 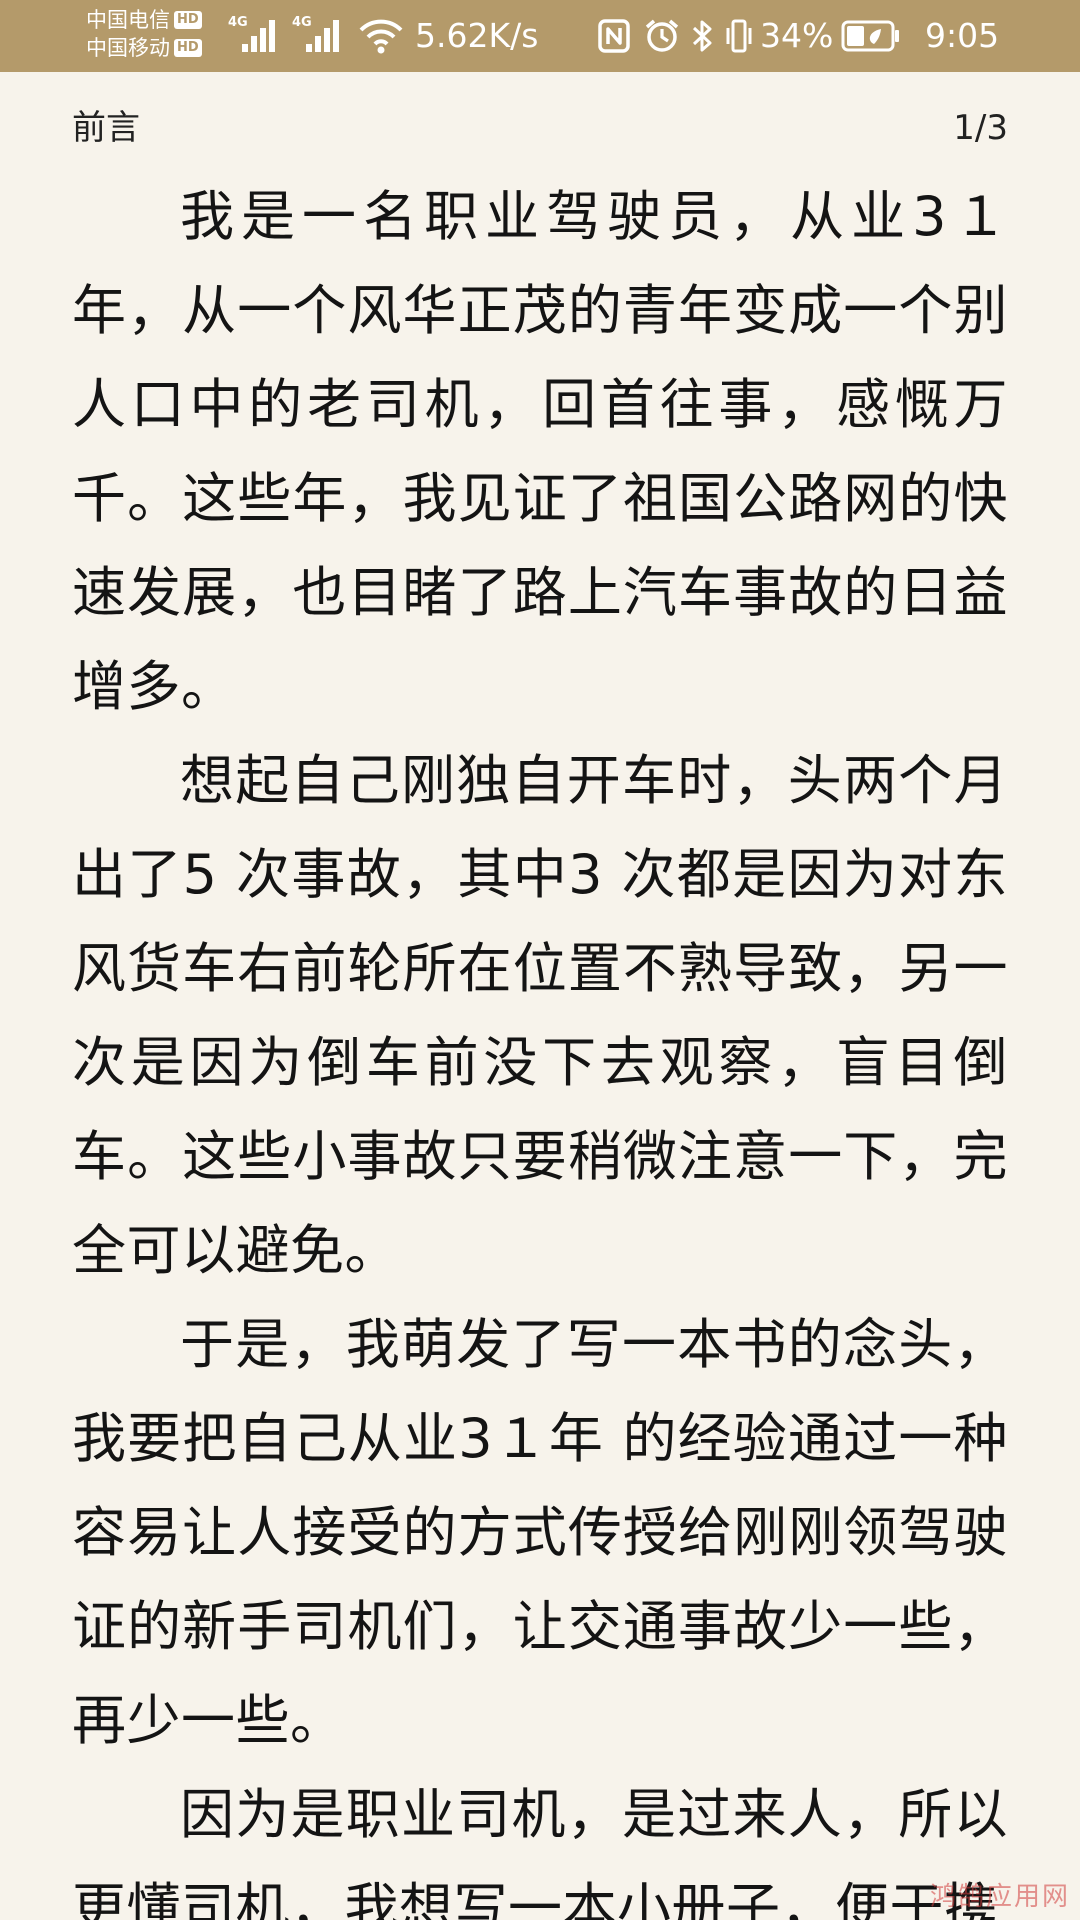 What do you see at coordinates (128, 48) in the screenshot?
I see `carrier-2-name: 中国移动` at bounding box center [128, 48].